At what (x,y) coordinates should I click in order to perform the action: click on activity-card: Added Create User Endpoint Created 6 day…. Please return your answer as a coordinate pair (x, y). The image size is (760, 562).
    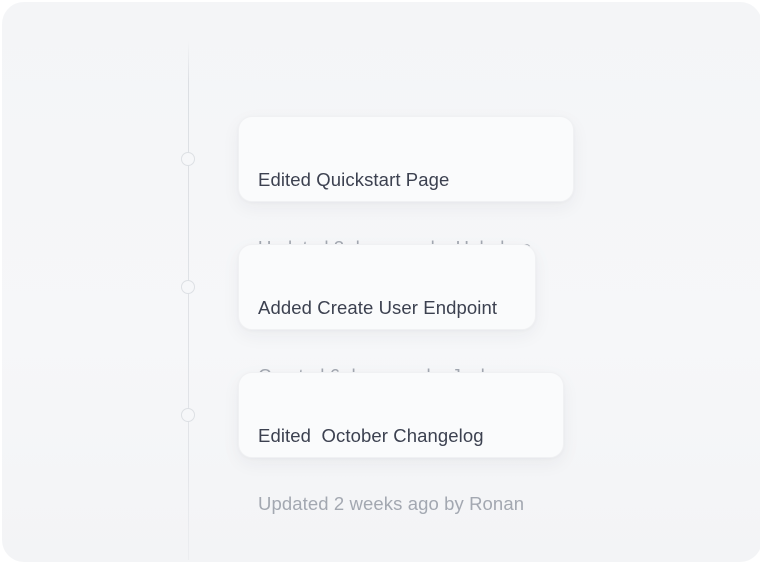
    Looking at the image, I should click on (387, 315).